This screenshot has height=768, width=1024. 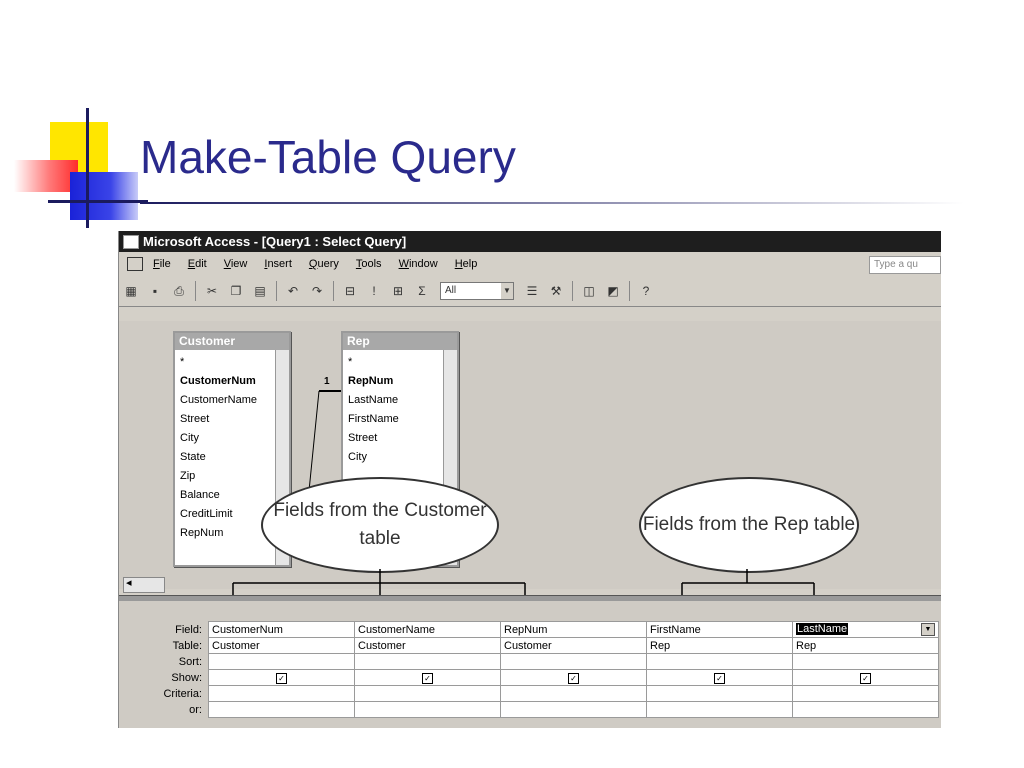 I want to click on grid-row-or: or:, so click(x=529, y=709).